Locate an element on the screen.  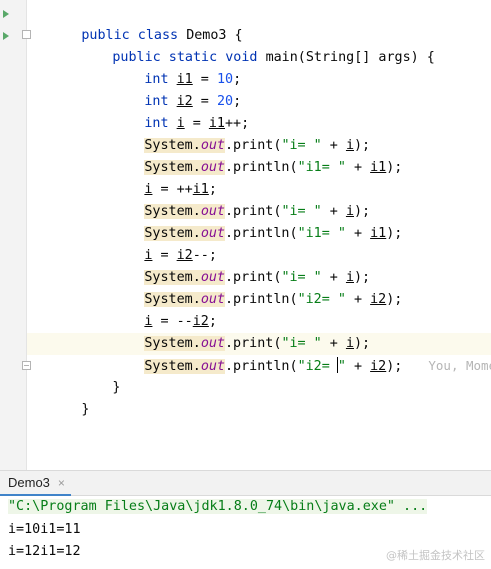
operator: = -- is located at coordinates (172, 321).